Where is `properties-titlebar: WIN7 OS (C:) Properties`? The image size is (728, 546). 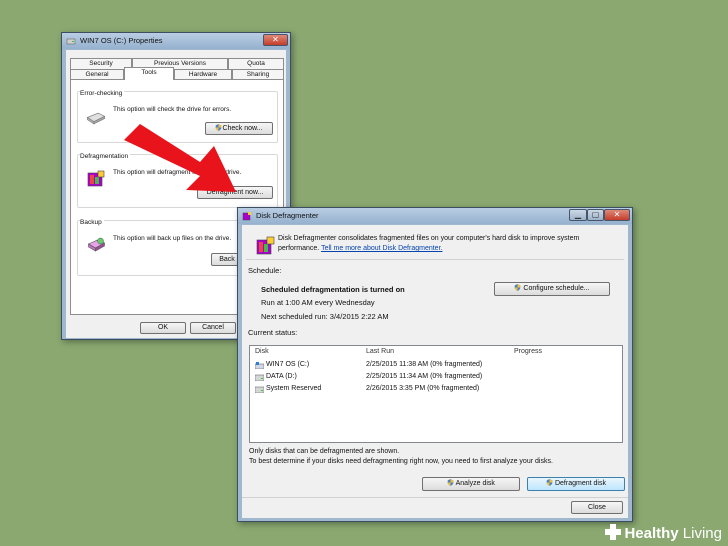 properties-titlebar: WIN7 OS (C:) Properties is located at coordinates (176, 41).